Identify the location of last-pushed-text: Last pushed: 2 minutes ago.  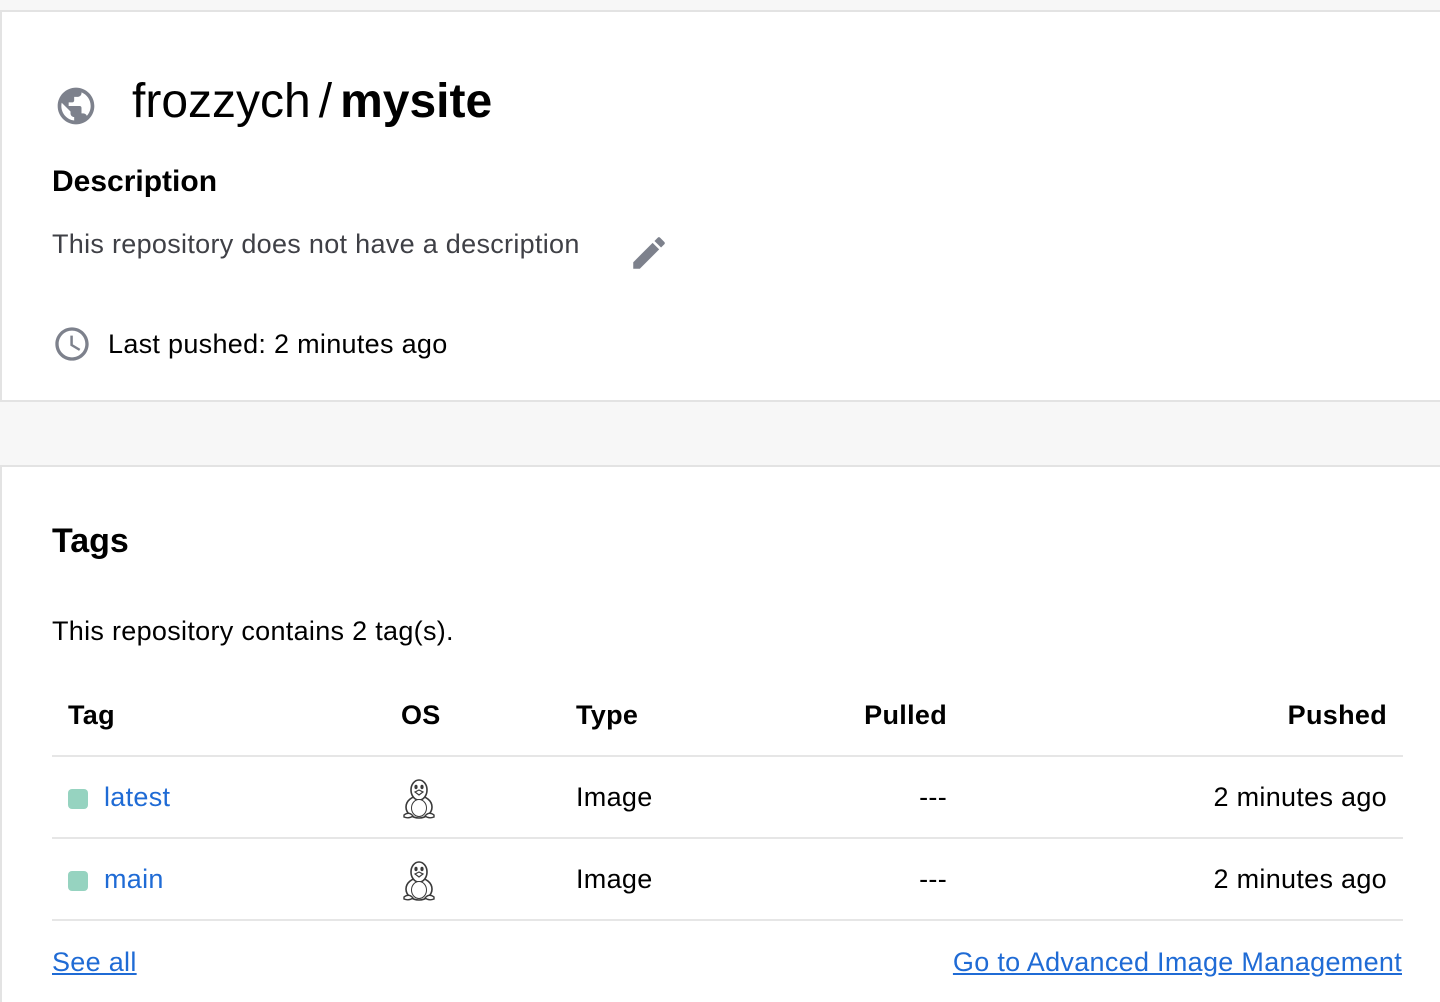
(278, 344).